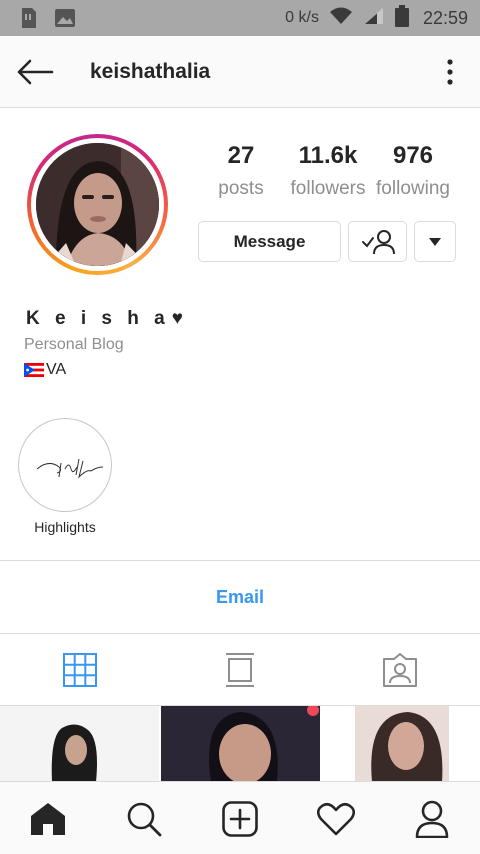 The height and width of the screenshot is (854, 480). I want to click on heart-icon, so click(336, 818).